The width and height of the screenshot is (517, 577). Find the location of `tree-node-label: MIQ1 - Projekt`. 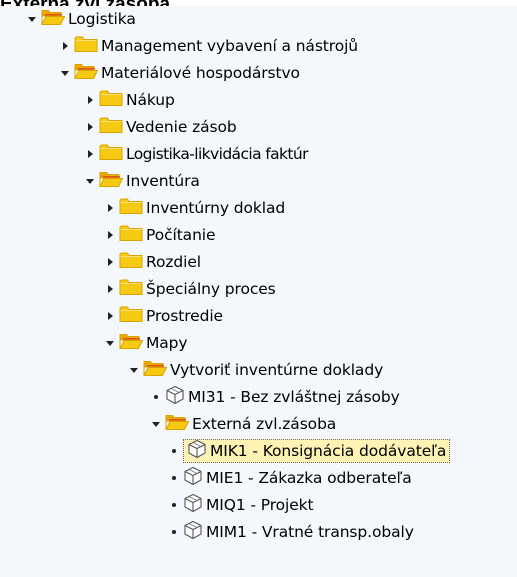

tree-node-label: MIQ1 - Projekt is located at coordinates (260, 505).